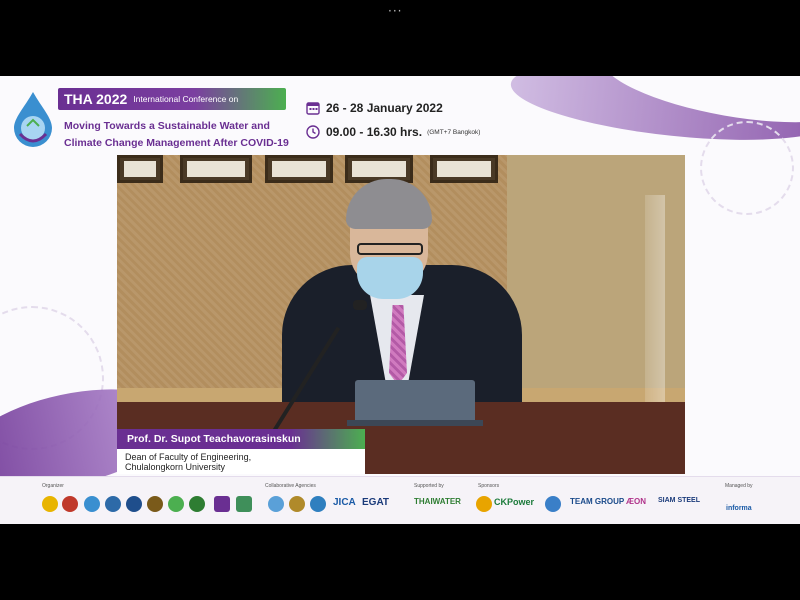 The height and width of the screenshot is (600, 800). Describe the element at coordinates (175, 467) in the screenshot. I see `speaker-role-line2: Chulalongkorn University` at that location.